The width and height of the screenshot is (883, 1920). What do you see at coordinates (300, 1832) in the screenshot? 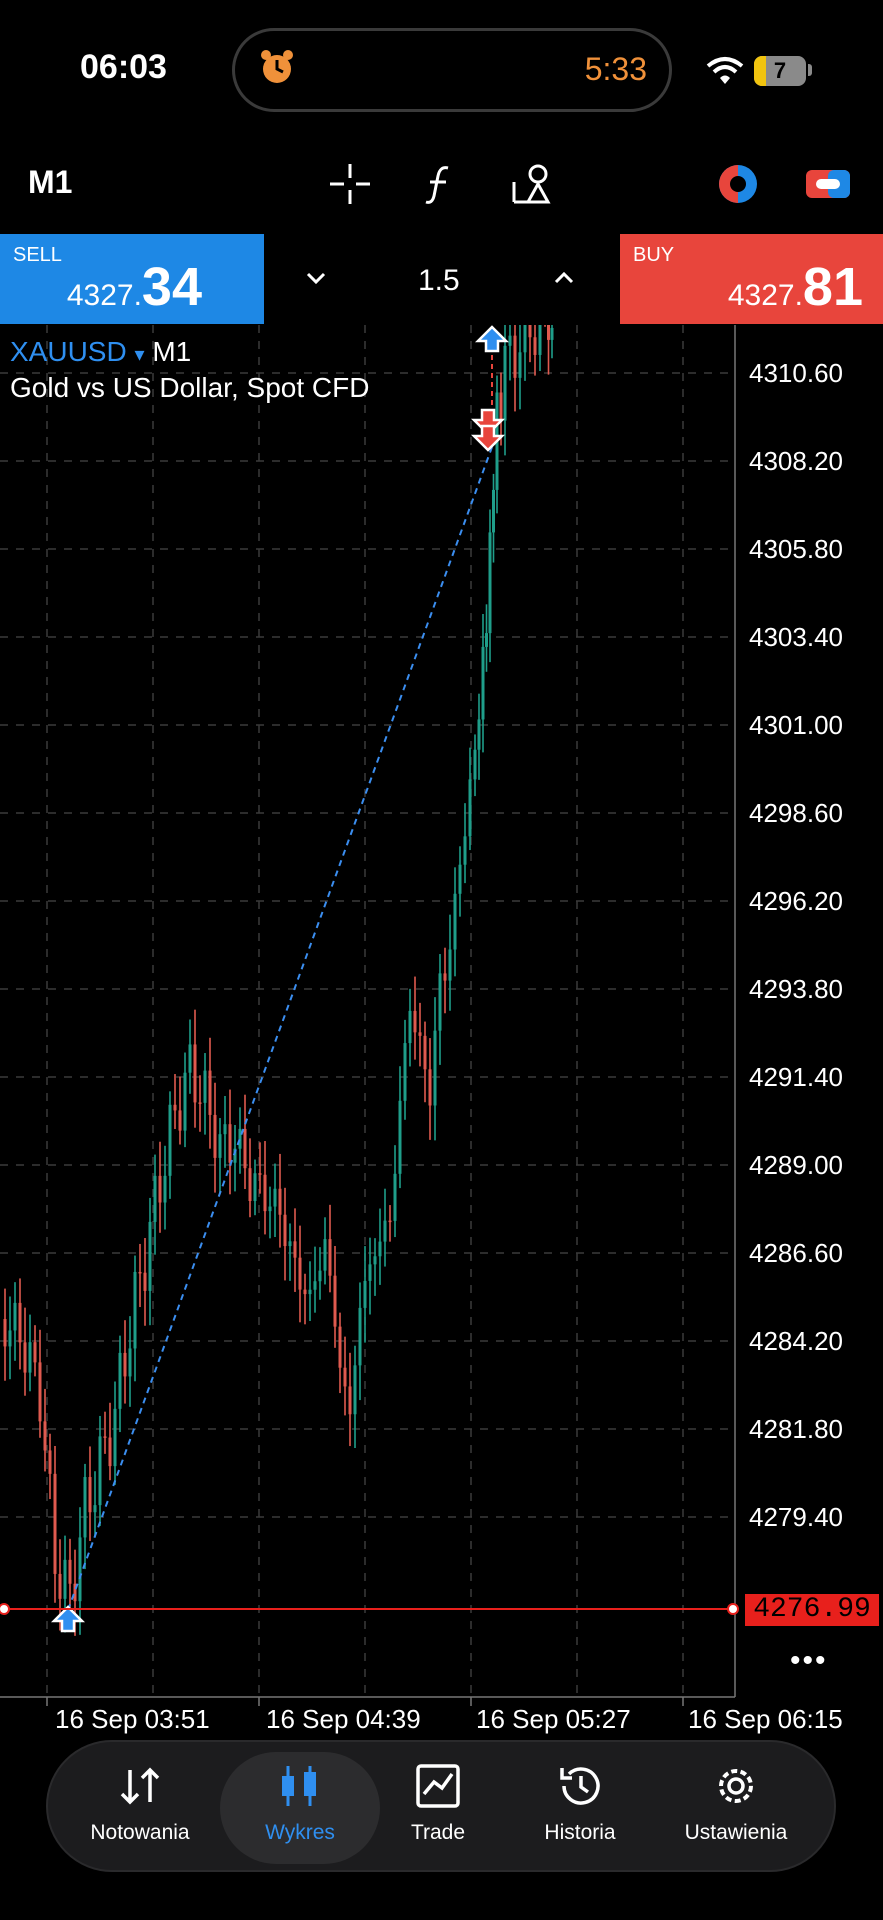
I see `nav-label-active: Wykres` at bounding box center [300, 1832].